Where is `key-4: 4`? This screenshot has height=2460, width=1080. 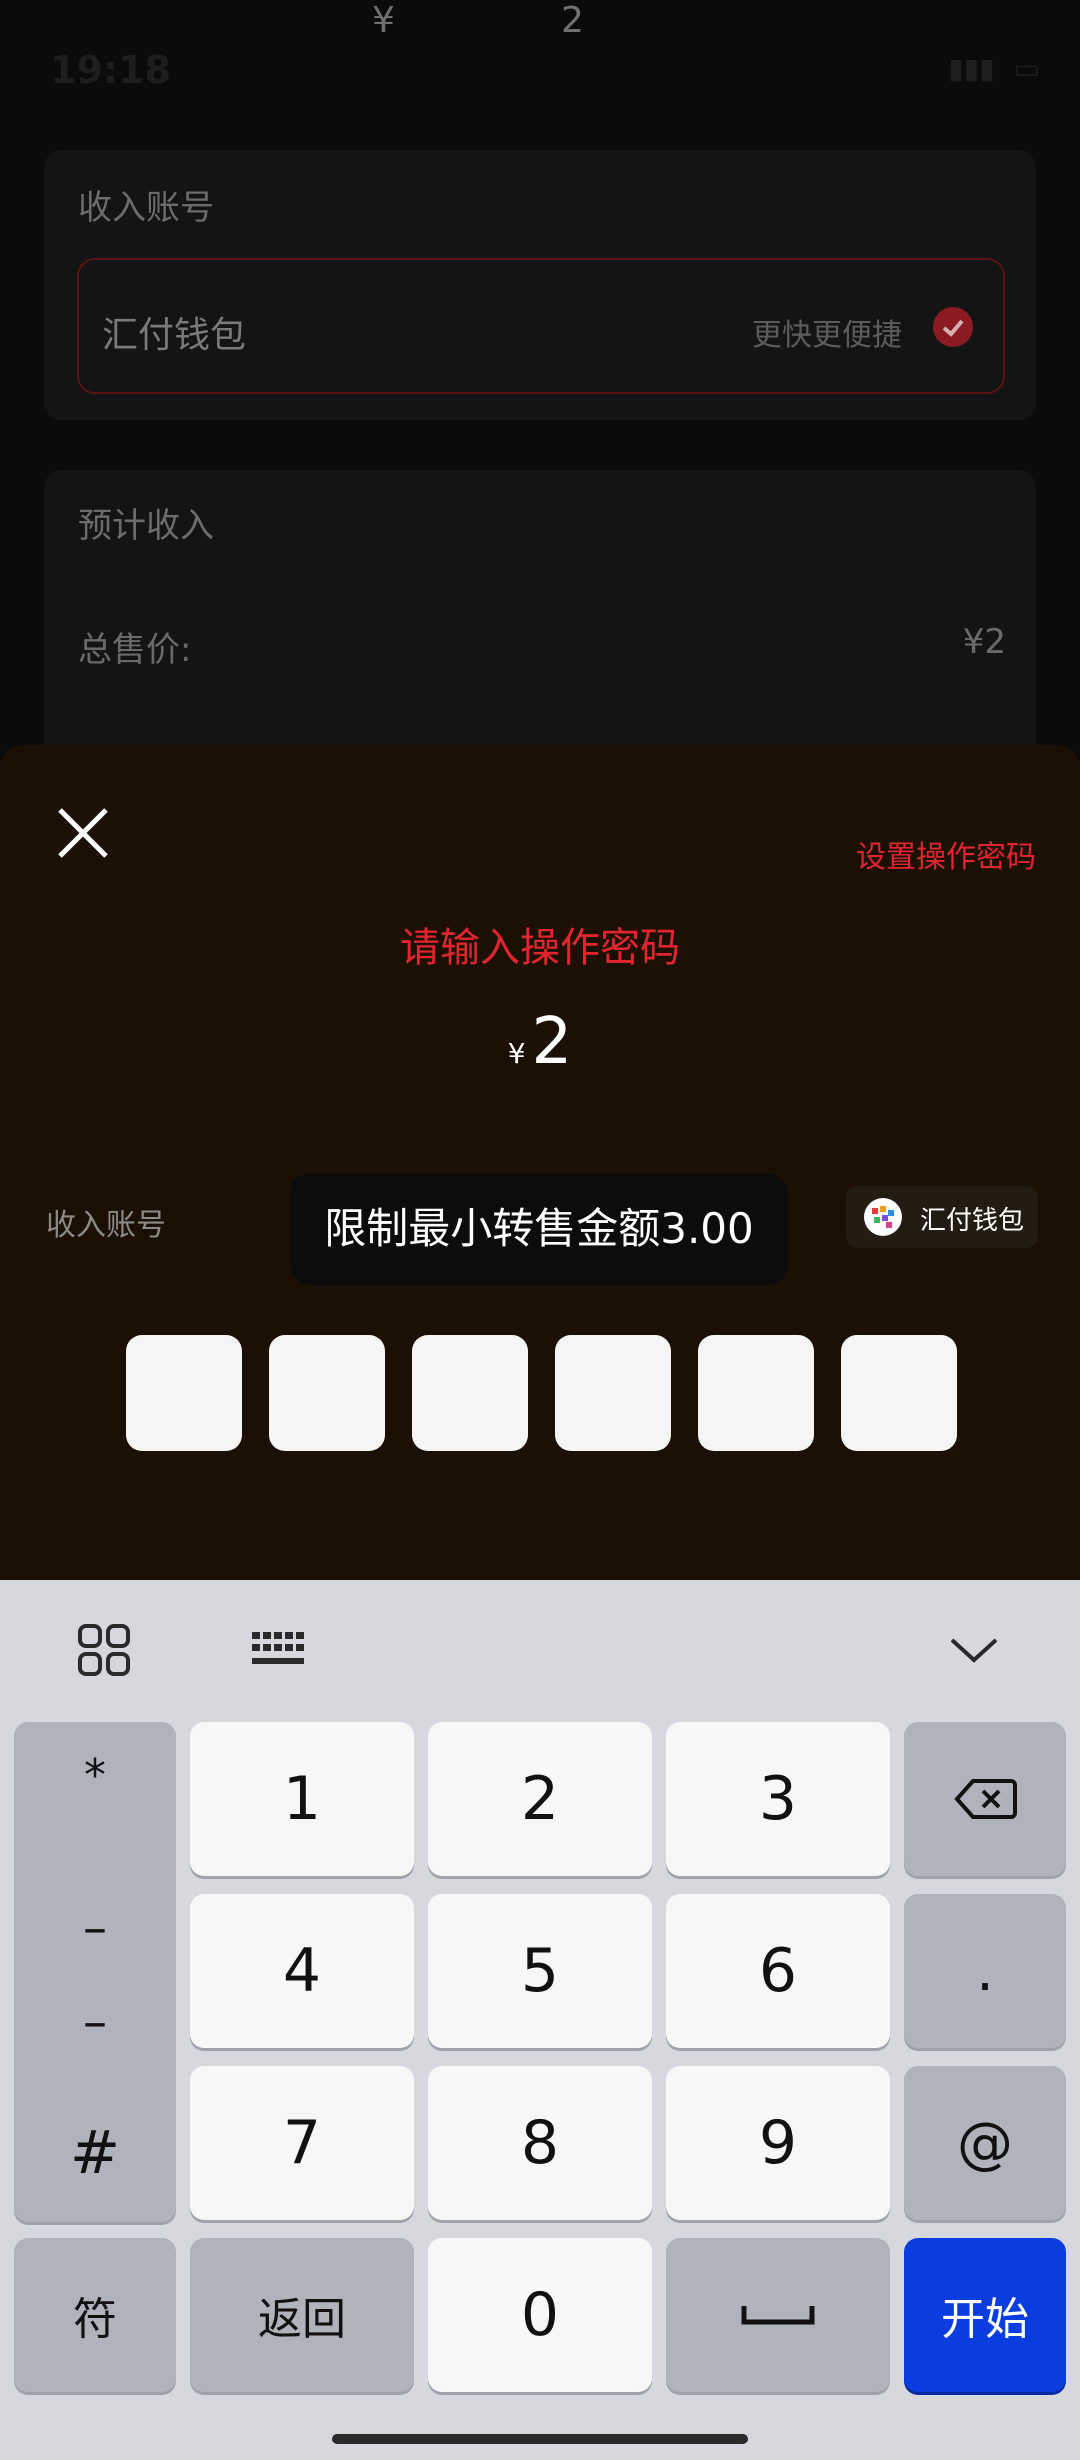
key-4: 4 is located at coordinates (302, 1971).